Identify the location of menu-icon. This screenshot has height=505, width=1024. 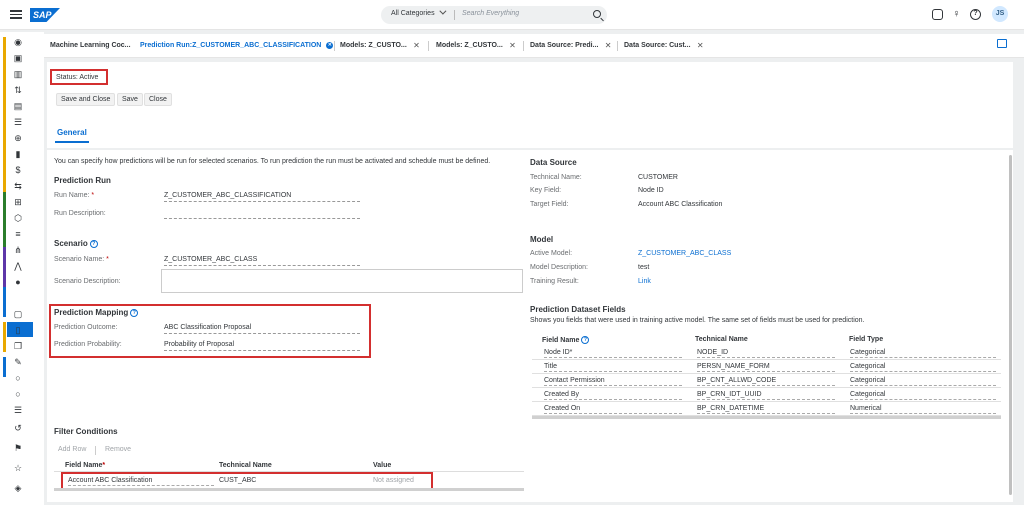
(16, 14).